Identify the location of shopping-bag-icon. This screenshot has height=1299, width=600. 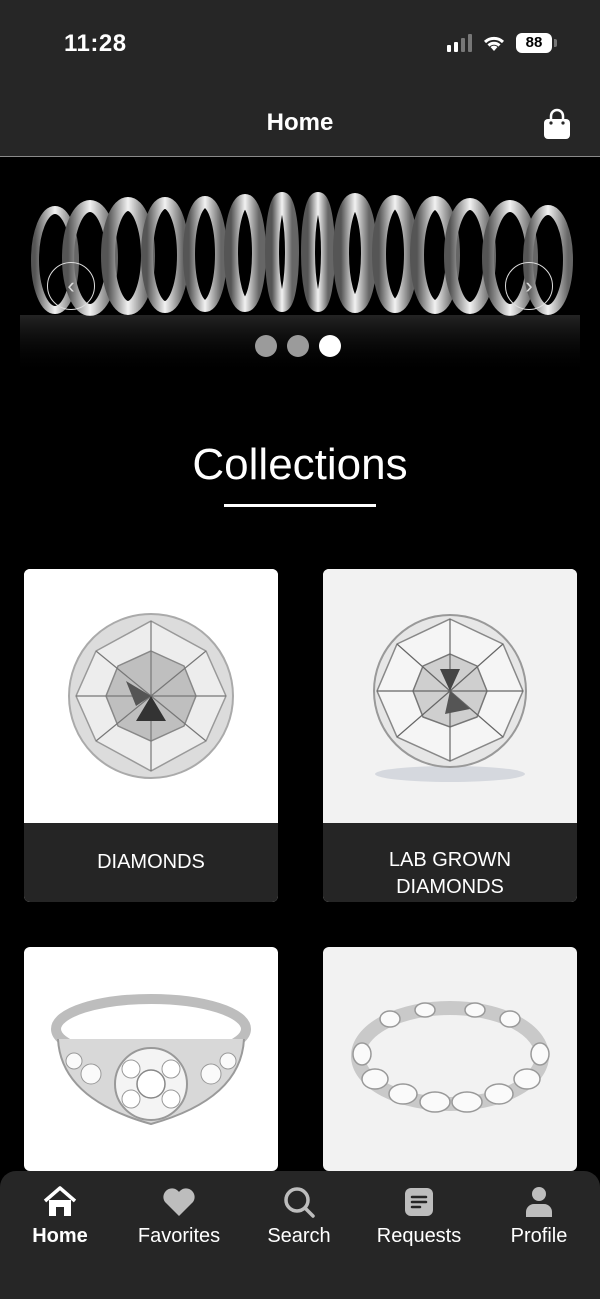
(557, 124).